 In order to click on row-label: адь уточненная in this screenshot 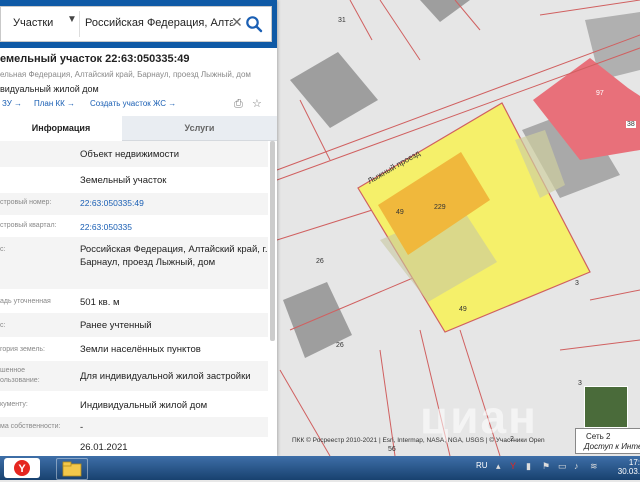, I will do `click(25, 301)`.